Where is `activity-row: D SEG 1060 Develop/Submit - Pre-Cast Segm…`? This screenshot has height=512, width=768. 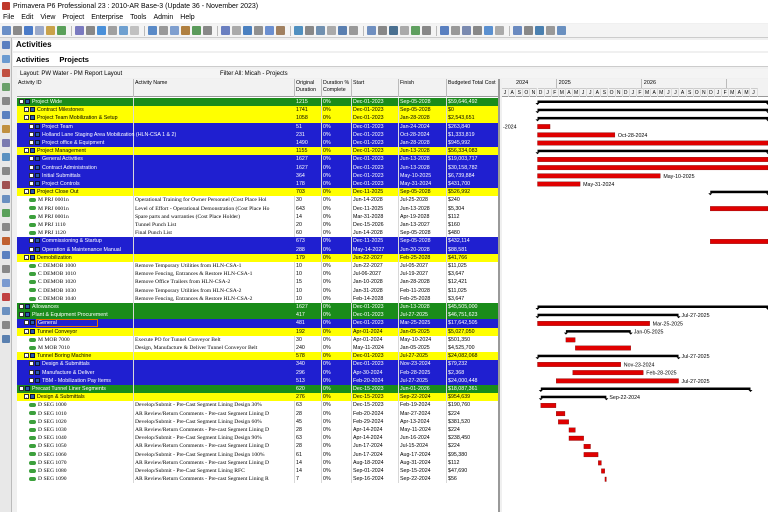
activity-row: D SEG 1060 Develop/Submit - Pre-Cast Segm… is located at coordinates (257, 454).